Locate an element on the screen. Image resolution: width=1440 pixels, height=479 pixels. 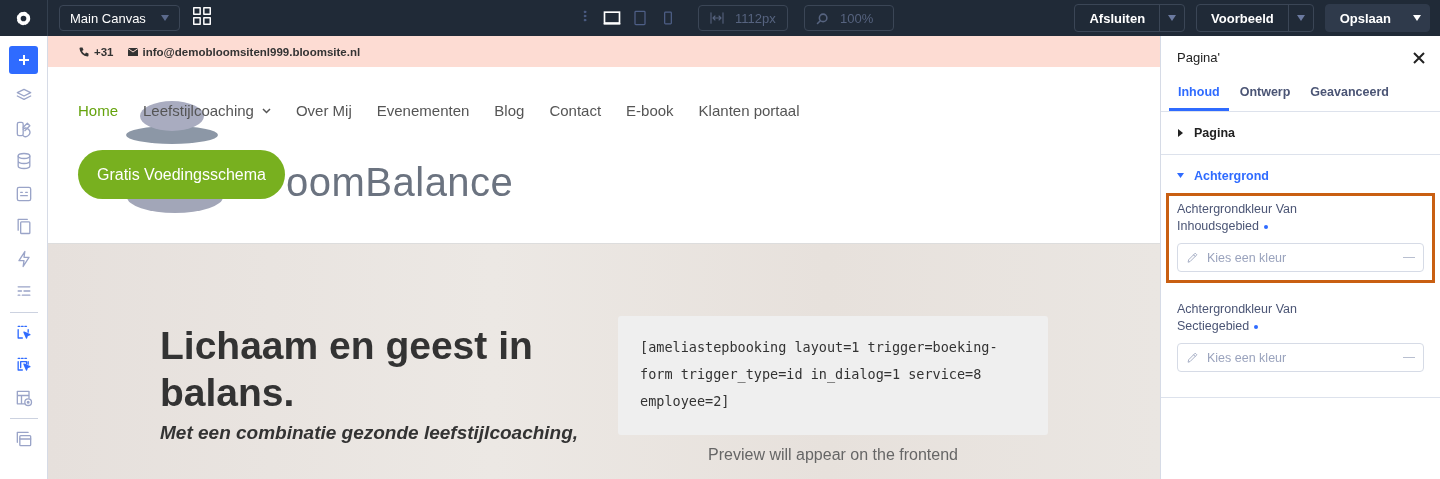
mail-icon is located at coordinates (132, 51).